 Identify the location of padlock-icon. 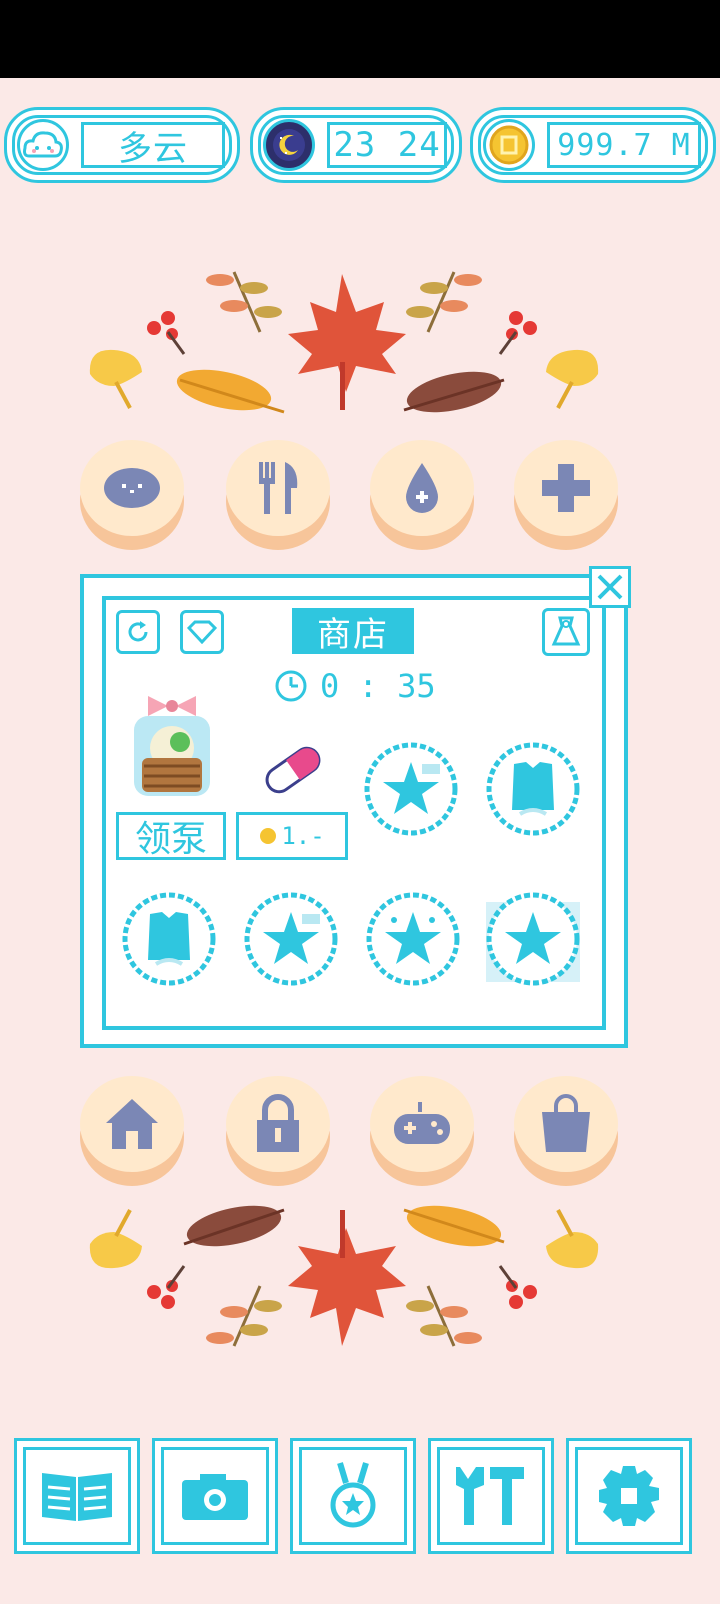
(278, 1123).